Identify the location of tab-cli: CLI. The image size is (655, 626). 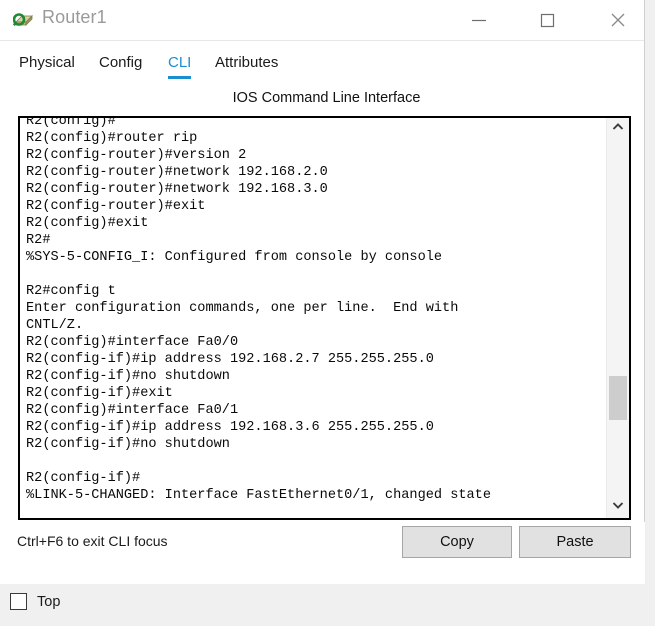
(180, 65).